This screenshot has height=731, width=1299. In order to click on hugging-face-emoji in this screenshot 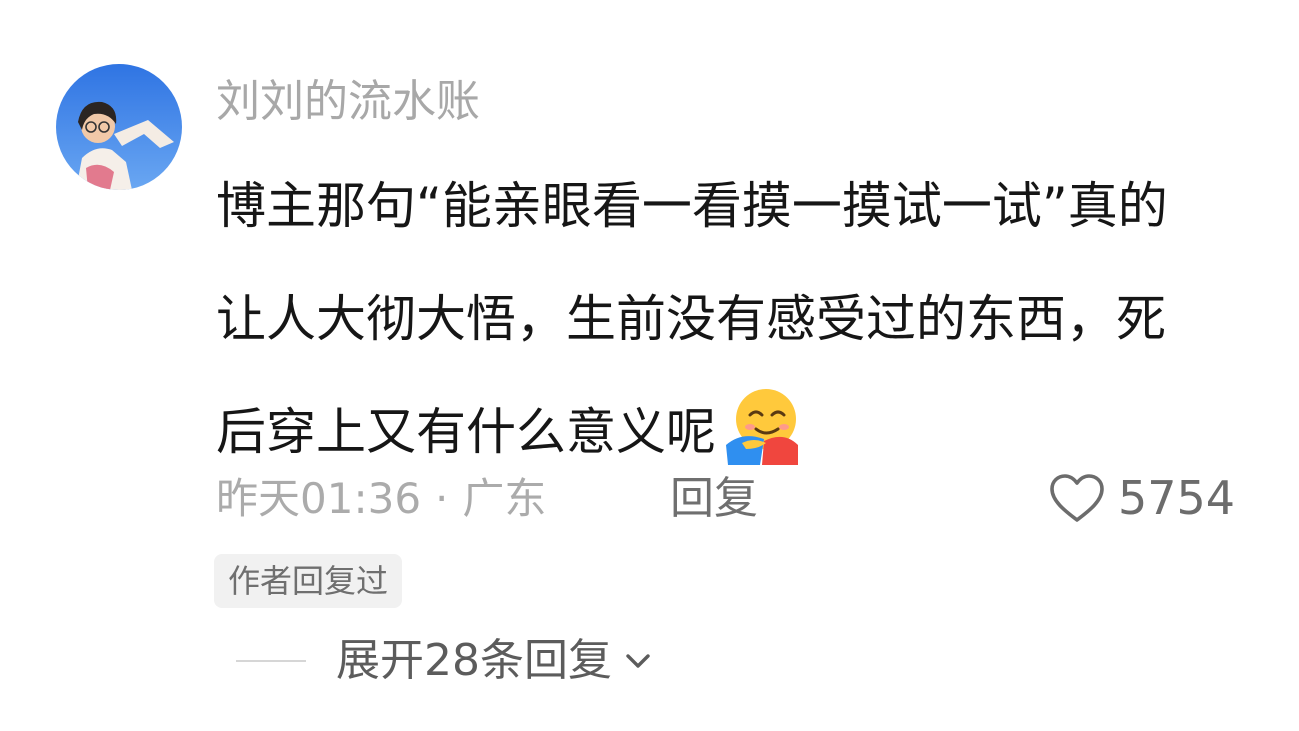, I will do `click(762, 427)`.